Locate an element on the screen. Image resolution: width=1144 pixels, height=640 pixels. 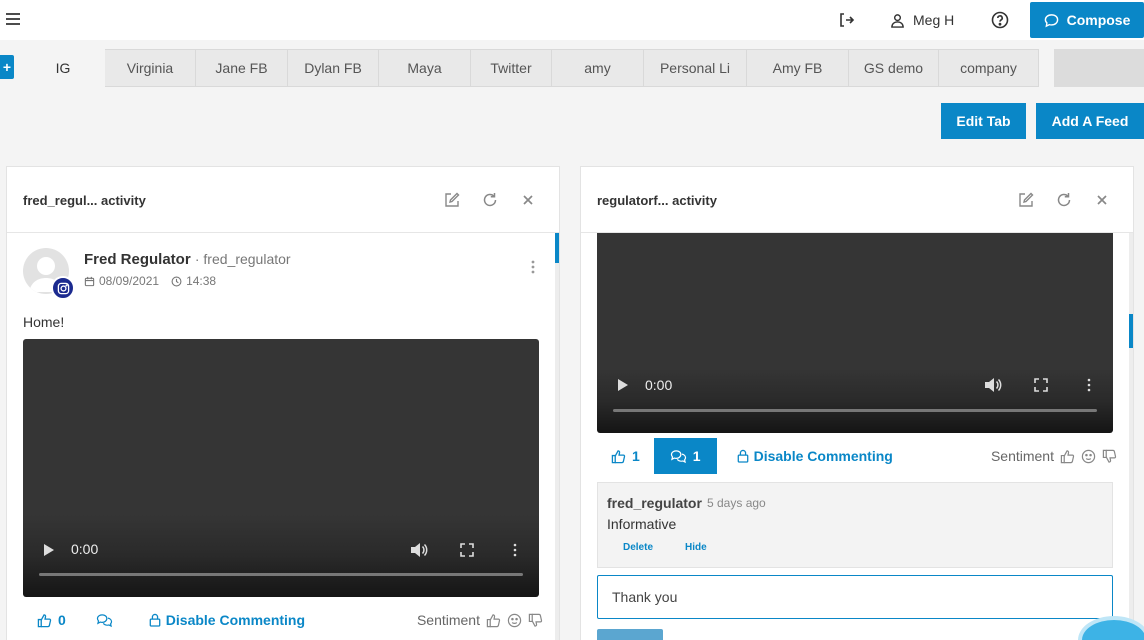
comments-button: 1 is located at coordinates (685, 456).